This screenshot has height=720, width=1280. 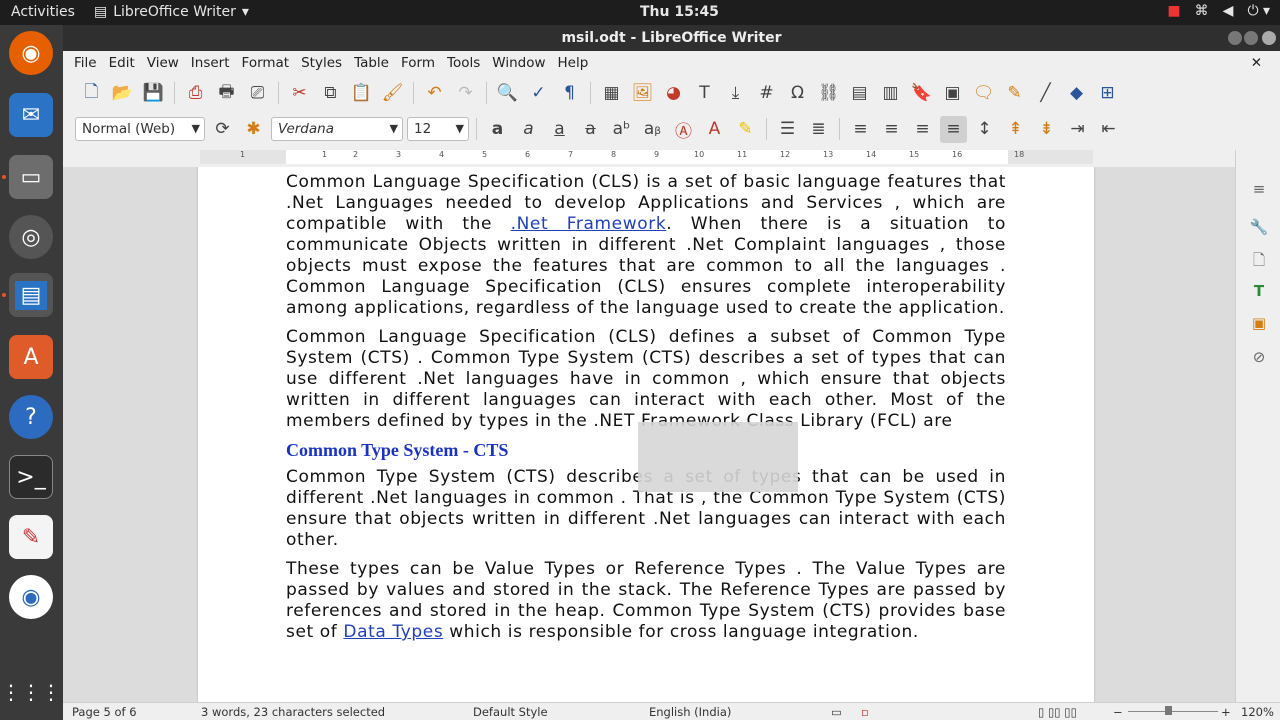 I want to click on new-style-icon: ✱, so click(x=253, y=129).